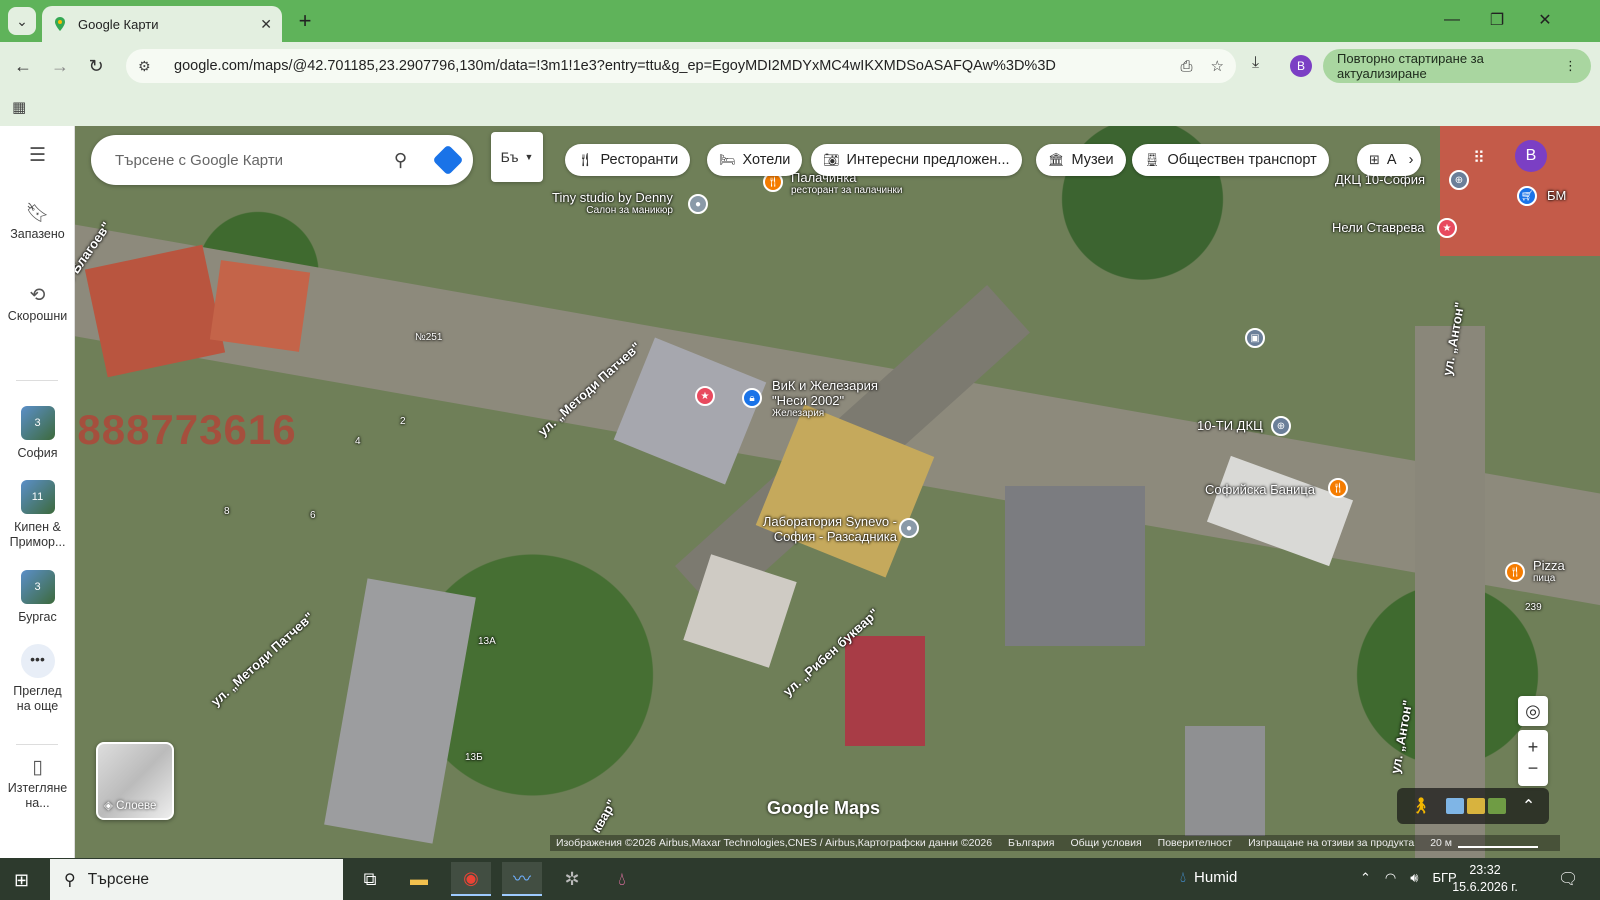  Describe the element at coordinates (1208, 877) in the screenshot. I see `weather-widget: 💧︎ Humid` at that location.